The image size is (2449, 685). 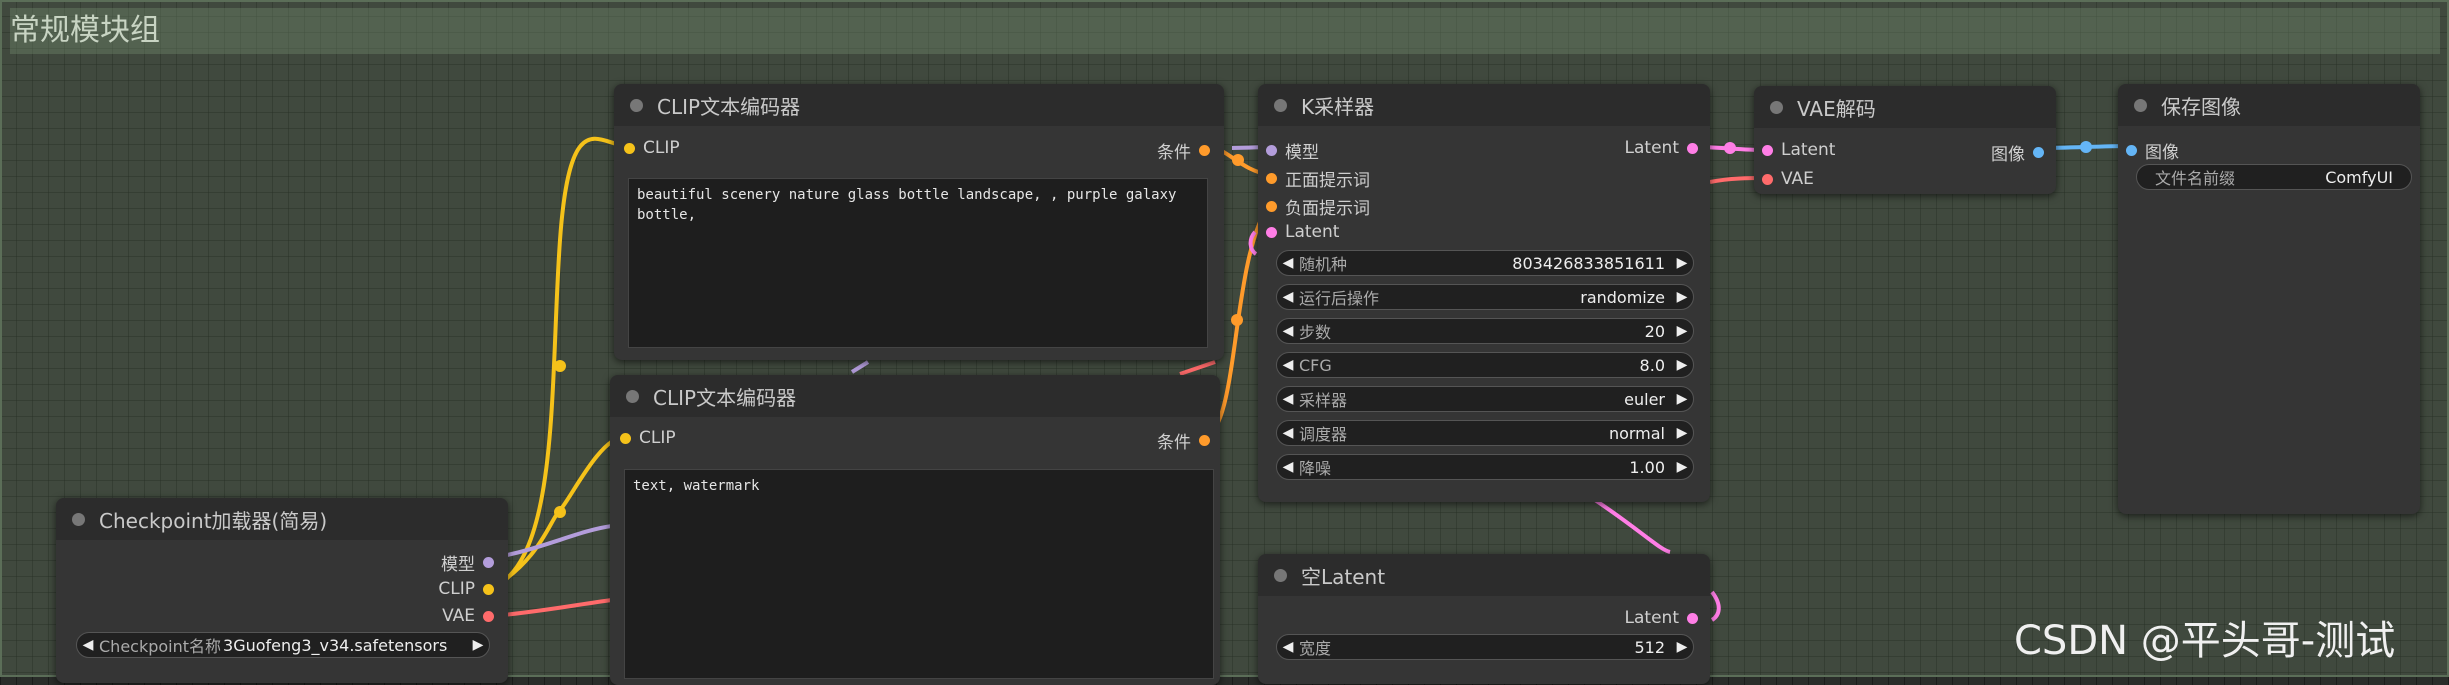 What do you see at coordinates (1905, 107) in the screenshot?
I see `node-title-bar: VAE解码` at bounding box center [1905, 107].